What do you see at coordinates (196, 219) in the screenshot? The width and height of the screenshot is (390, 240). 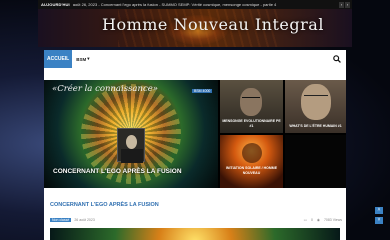 I see `article-meta: Non classé 26 août 2023 ▭ 0 ◉ 7083 Views` at bounding box center [196, 219].